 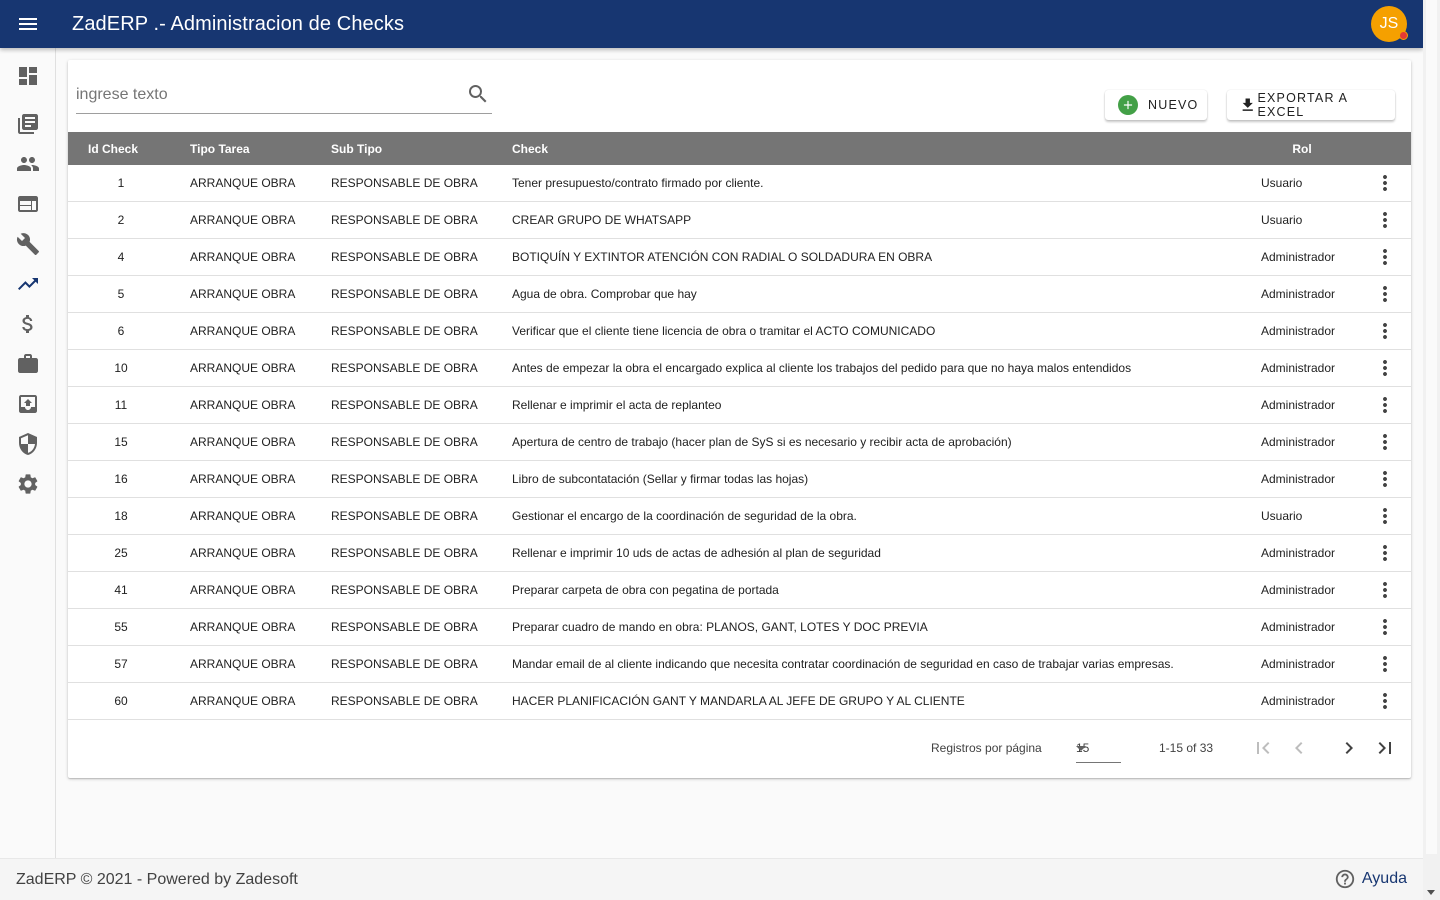 What do you see at coordinates (121, 257) in the screenshot?
I see `cell-id-check: 4` at bounding box center [121, 257].